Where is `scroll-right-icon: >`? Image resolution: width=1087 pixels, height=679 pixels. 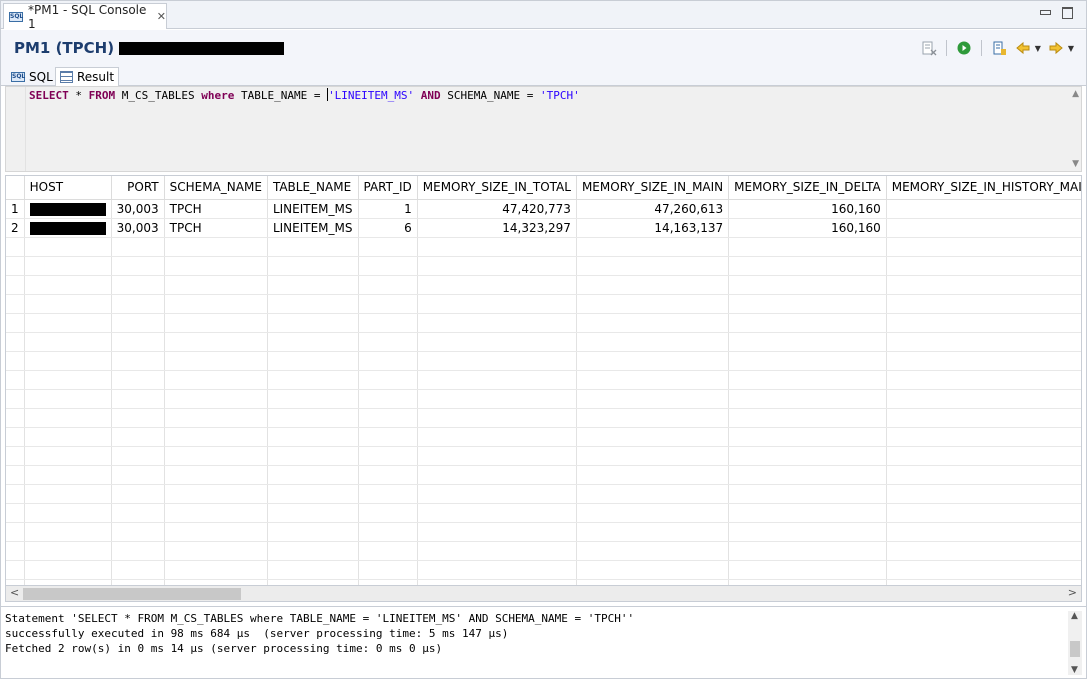 scroll-right-icon: > is located at coordinates (1072, 592).